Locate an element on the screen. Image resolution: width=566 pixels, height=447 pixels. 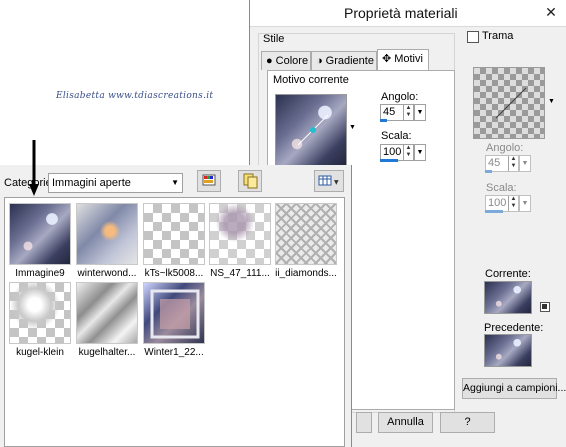
pattern-thumb-winter1 is located at coordinates (174, 313).